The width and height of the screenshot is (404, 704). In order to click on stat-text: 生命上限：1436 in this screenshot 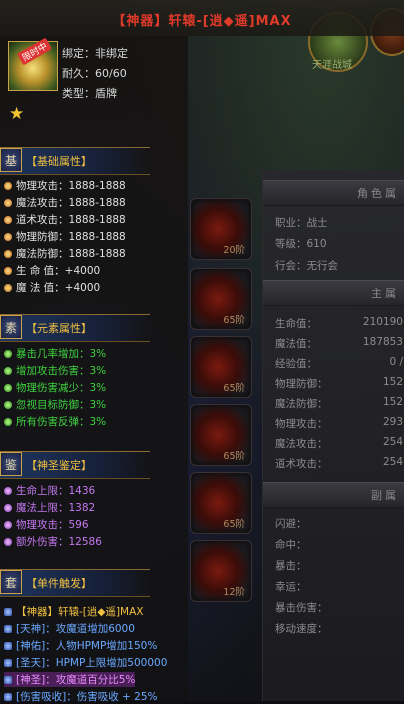, I will do `click(56, 491)`.